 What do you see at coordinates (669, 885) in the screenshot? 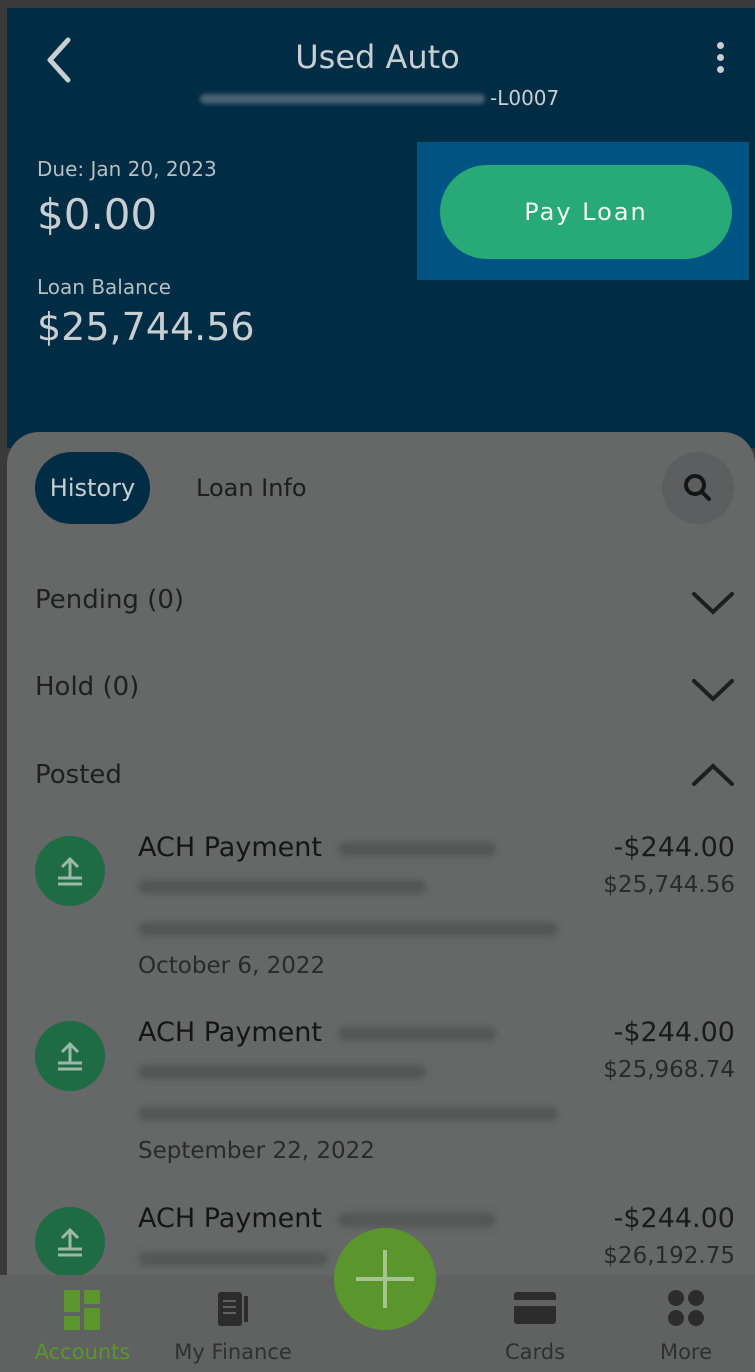
I see `transaction-balance: $25,744.56` at bounding box center [669, 885].